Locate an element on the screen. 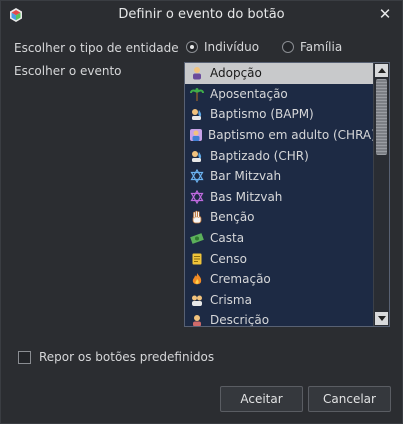 Image resolution: width=403 pixels, height=424 pixels. radio-individual-label: Indivíduo is located at coordinates (232, 47).